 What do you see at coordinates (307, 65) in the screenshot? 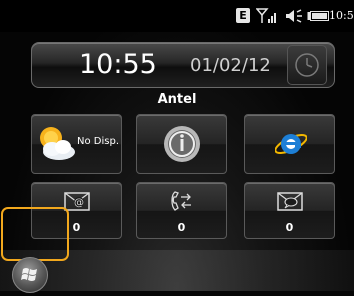
I see `alarm-clock-icon` at bounding box center [307, 65].